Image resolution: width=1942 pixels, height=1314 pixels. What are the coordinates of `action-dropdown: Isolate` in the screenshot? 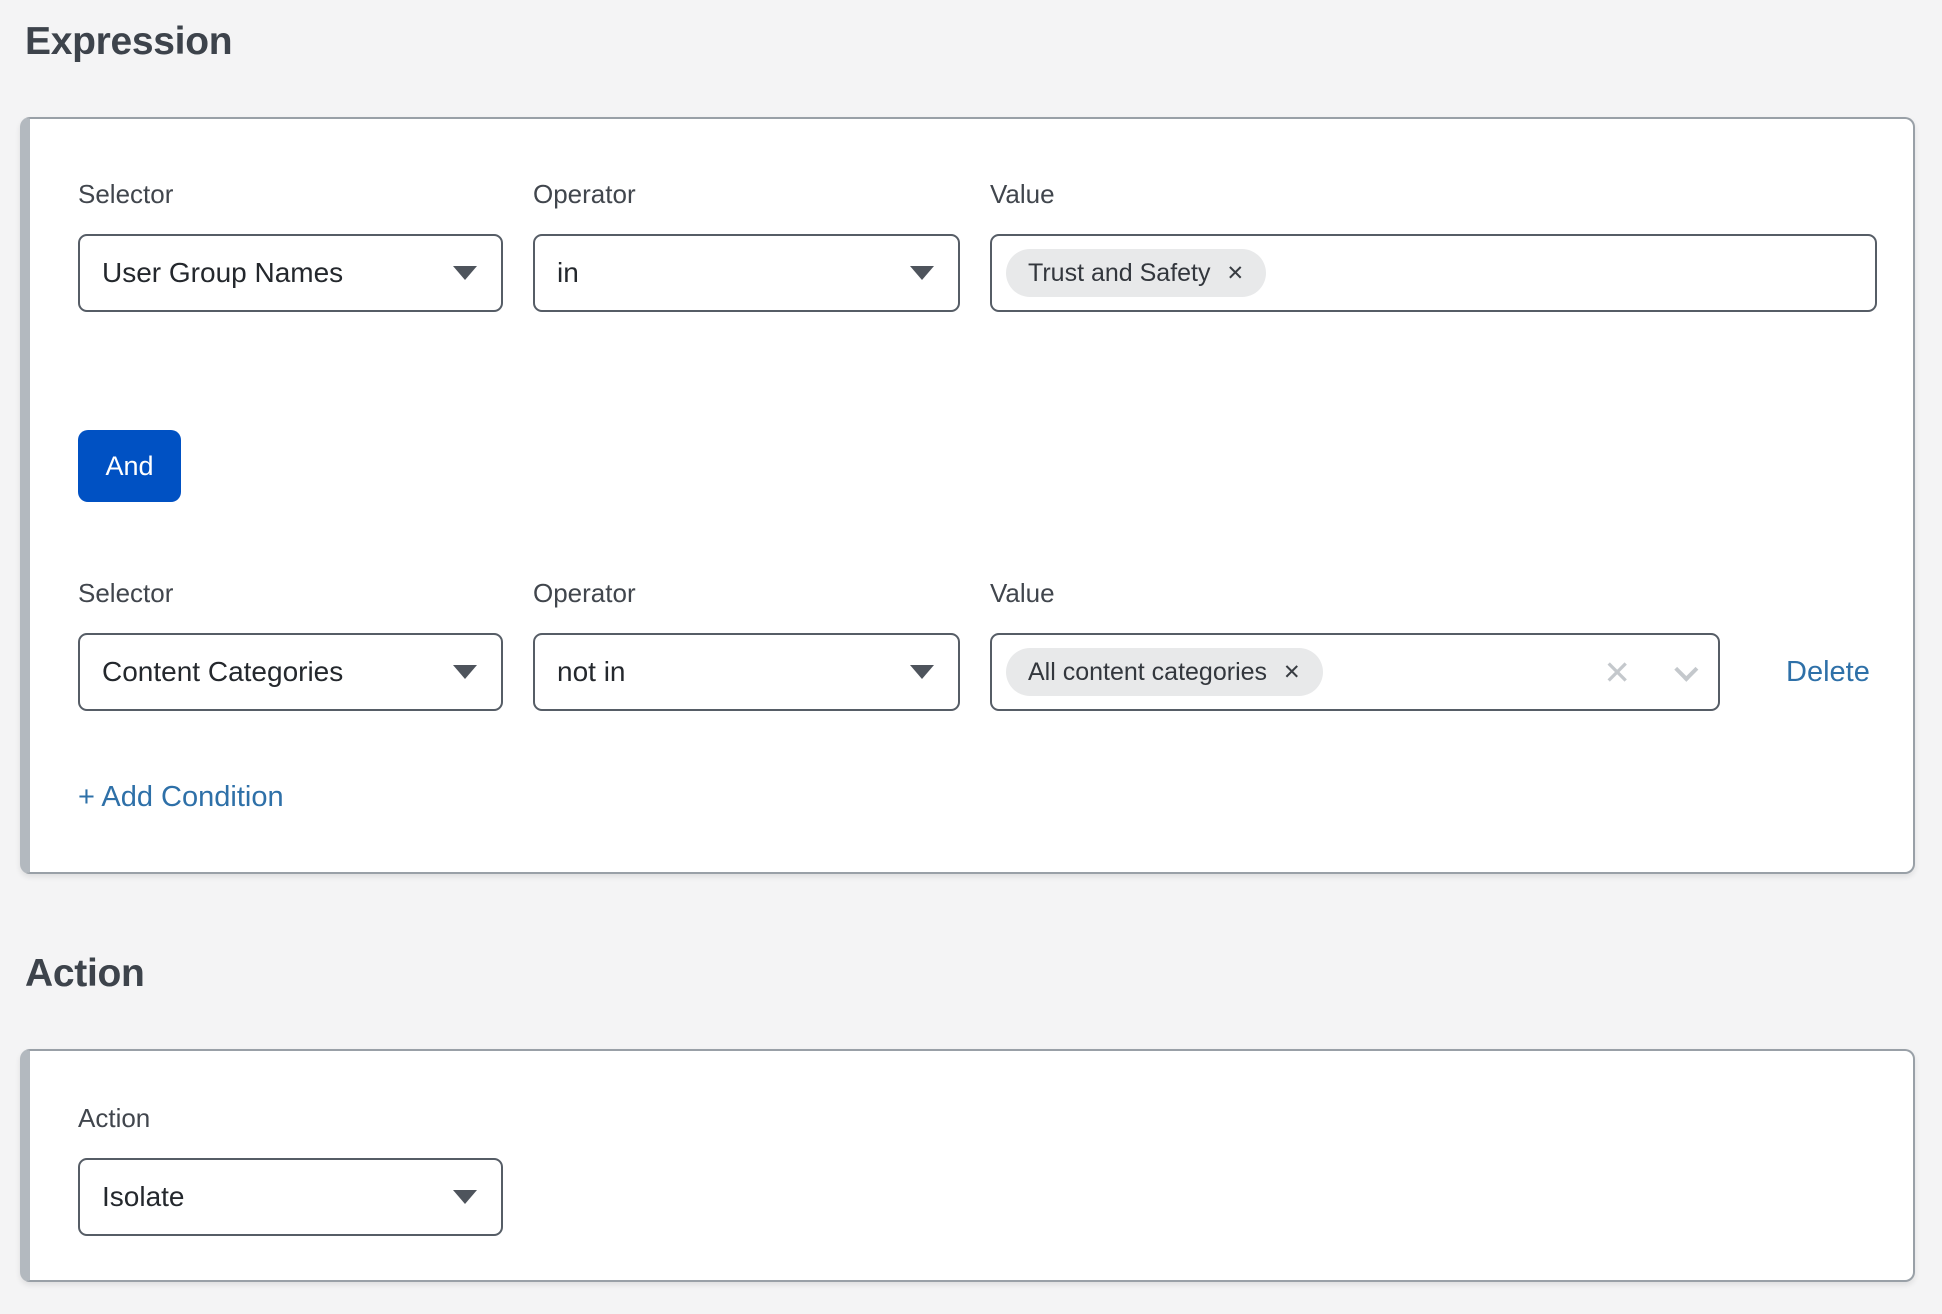 It's located at (290, 1197).